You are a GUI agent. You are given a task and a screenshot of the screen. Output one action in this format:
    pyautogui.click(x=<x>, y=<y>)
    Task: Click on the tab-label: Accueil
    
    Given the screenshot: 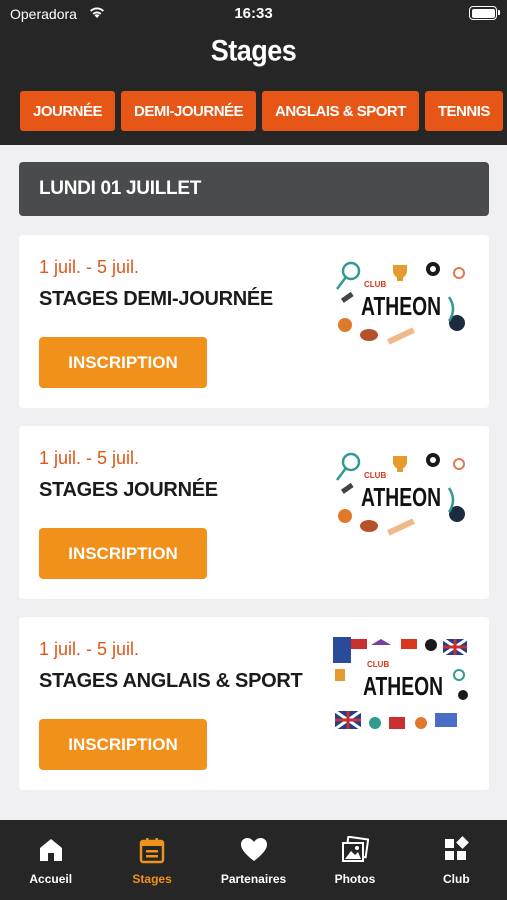 What is the action you would take?
    pyautogui.click(x=51, y=879)
    